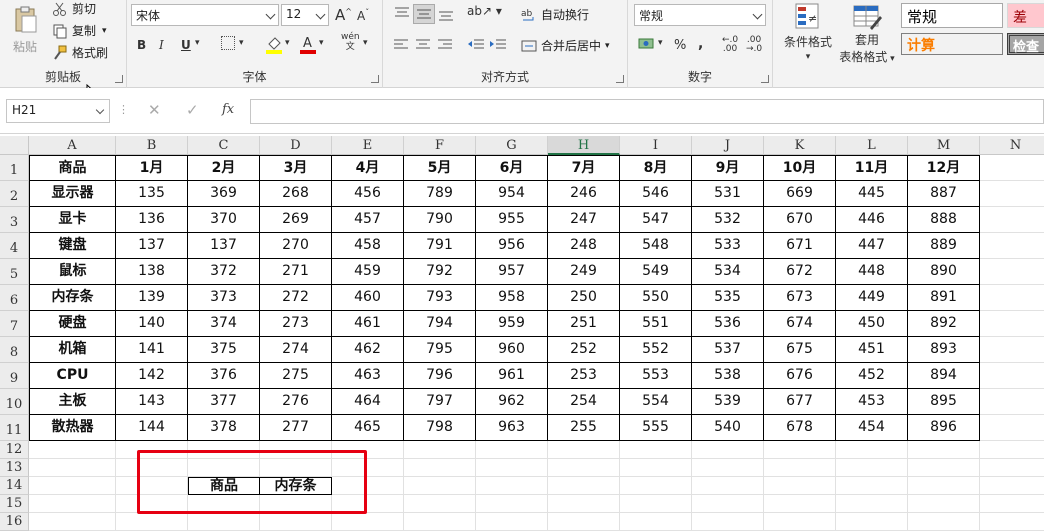 Image resolution: width=1044 pixels, height=531 pixels. Describe the element at coordinates (555, 14) in the screenshot. I see `wrap-text-button: ab 自动换行` at that location.